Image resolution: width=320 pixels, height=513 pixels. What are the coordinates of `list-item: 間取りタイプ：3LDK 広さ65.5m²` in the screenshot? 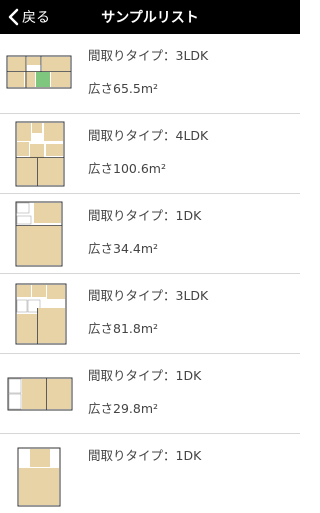 It's located at (150, 74).